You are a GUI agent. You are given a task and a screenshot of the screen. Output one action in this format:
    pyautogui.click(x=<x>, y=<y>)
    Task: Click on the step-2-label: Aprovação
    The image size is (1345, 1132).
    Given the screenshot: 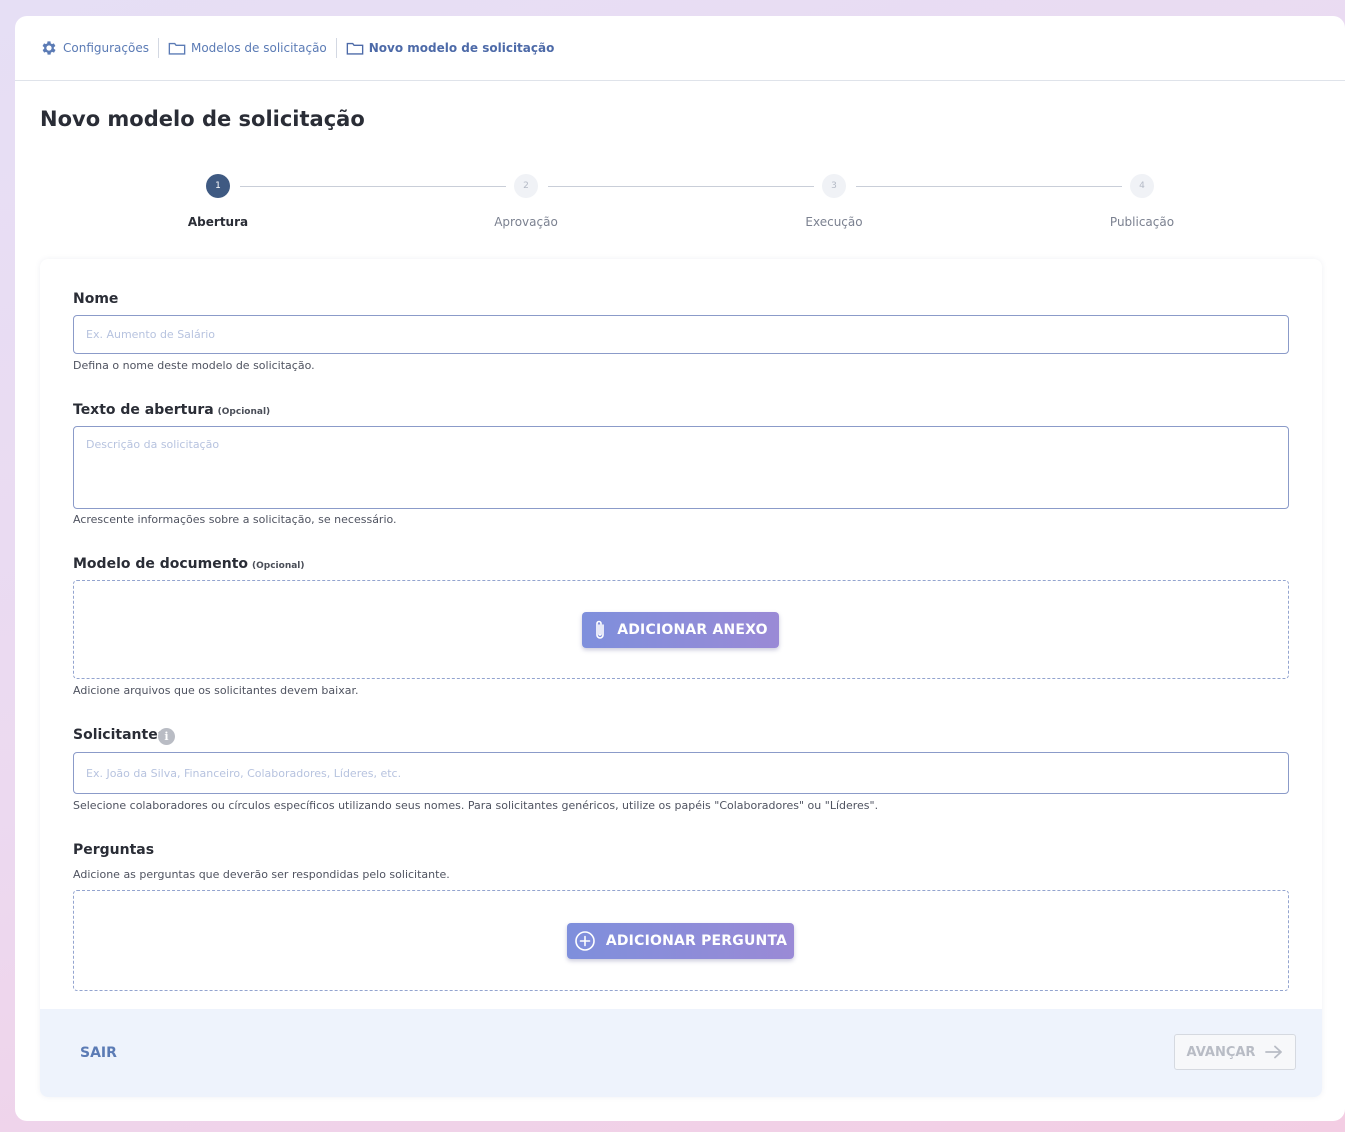 What is the action you would take?
    pyautogui.click(x=526, y=222)
    